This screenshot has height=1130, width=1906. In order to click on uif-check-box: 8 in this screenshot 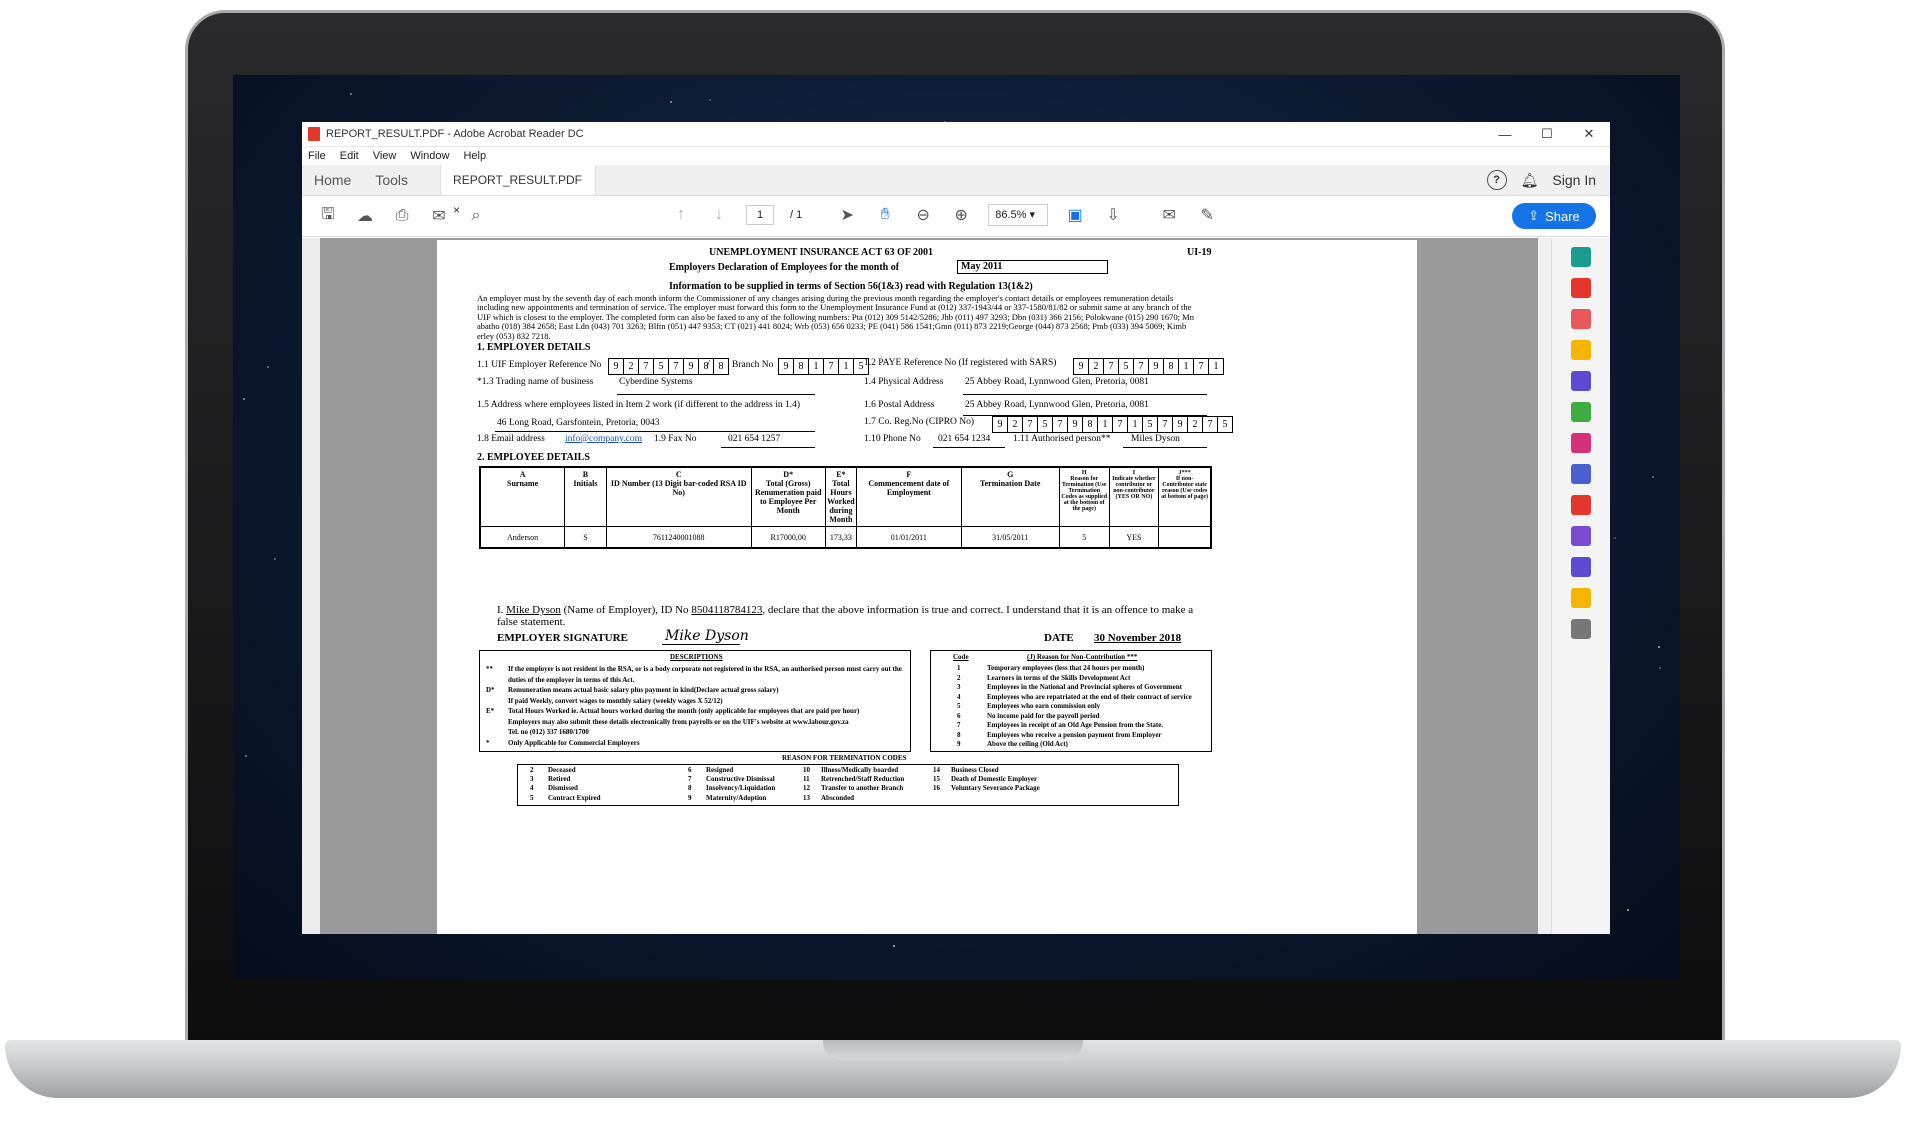, I will do `click(721, 366)`.